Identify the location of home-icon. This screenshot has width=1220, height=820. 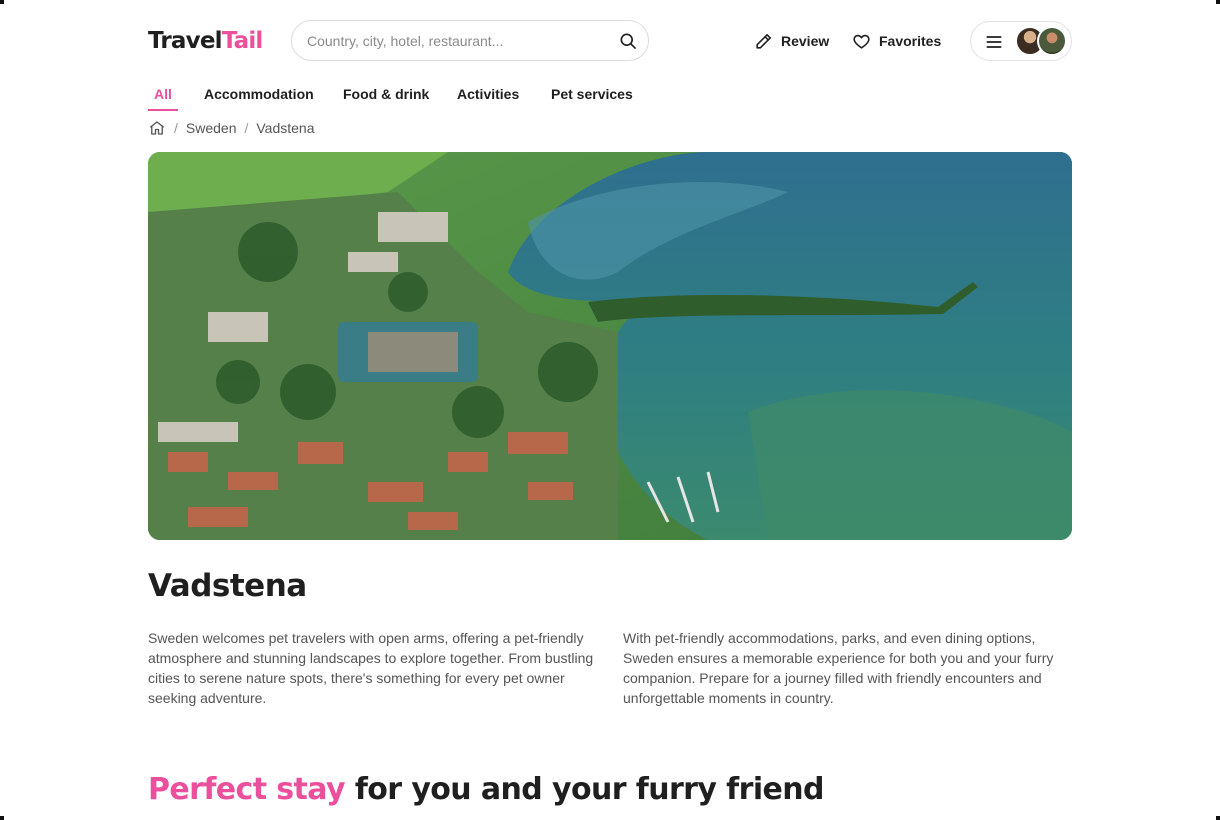
(157, 128).